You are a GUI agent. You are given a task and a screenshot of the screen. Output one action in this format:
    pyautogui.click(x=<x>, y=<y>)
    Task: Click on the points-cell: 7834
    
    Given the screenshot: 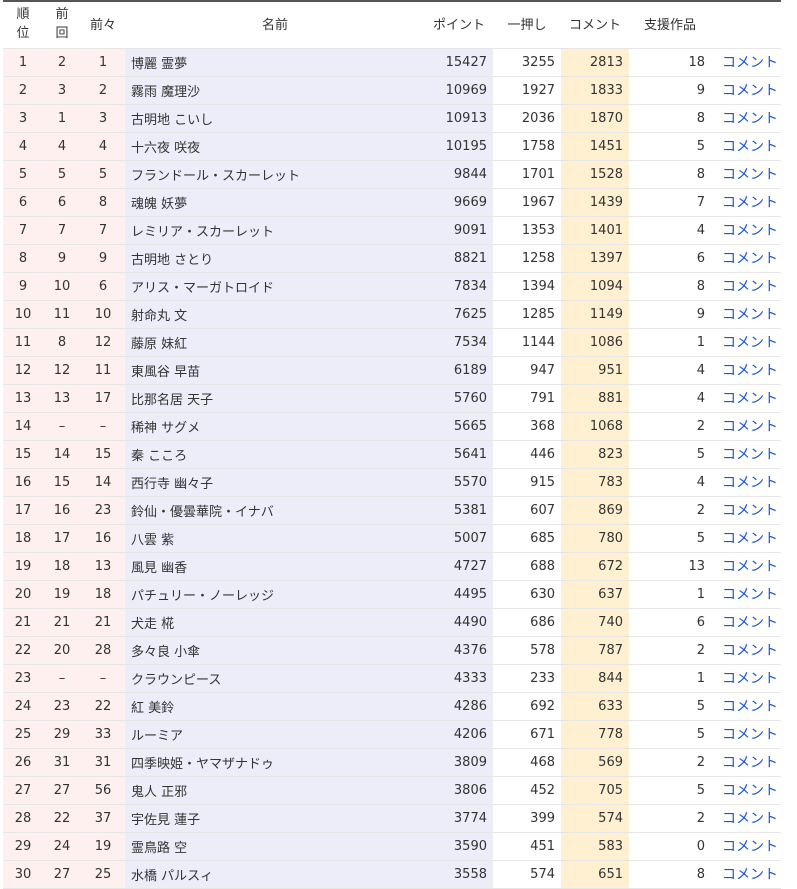 What is the action you would take?
    pyautogui.click(x=459, y=286)
    